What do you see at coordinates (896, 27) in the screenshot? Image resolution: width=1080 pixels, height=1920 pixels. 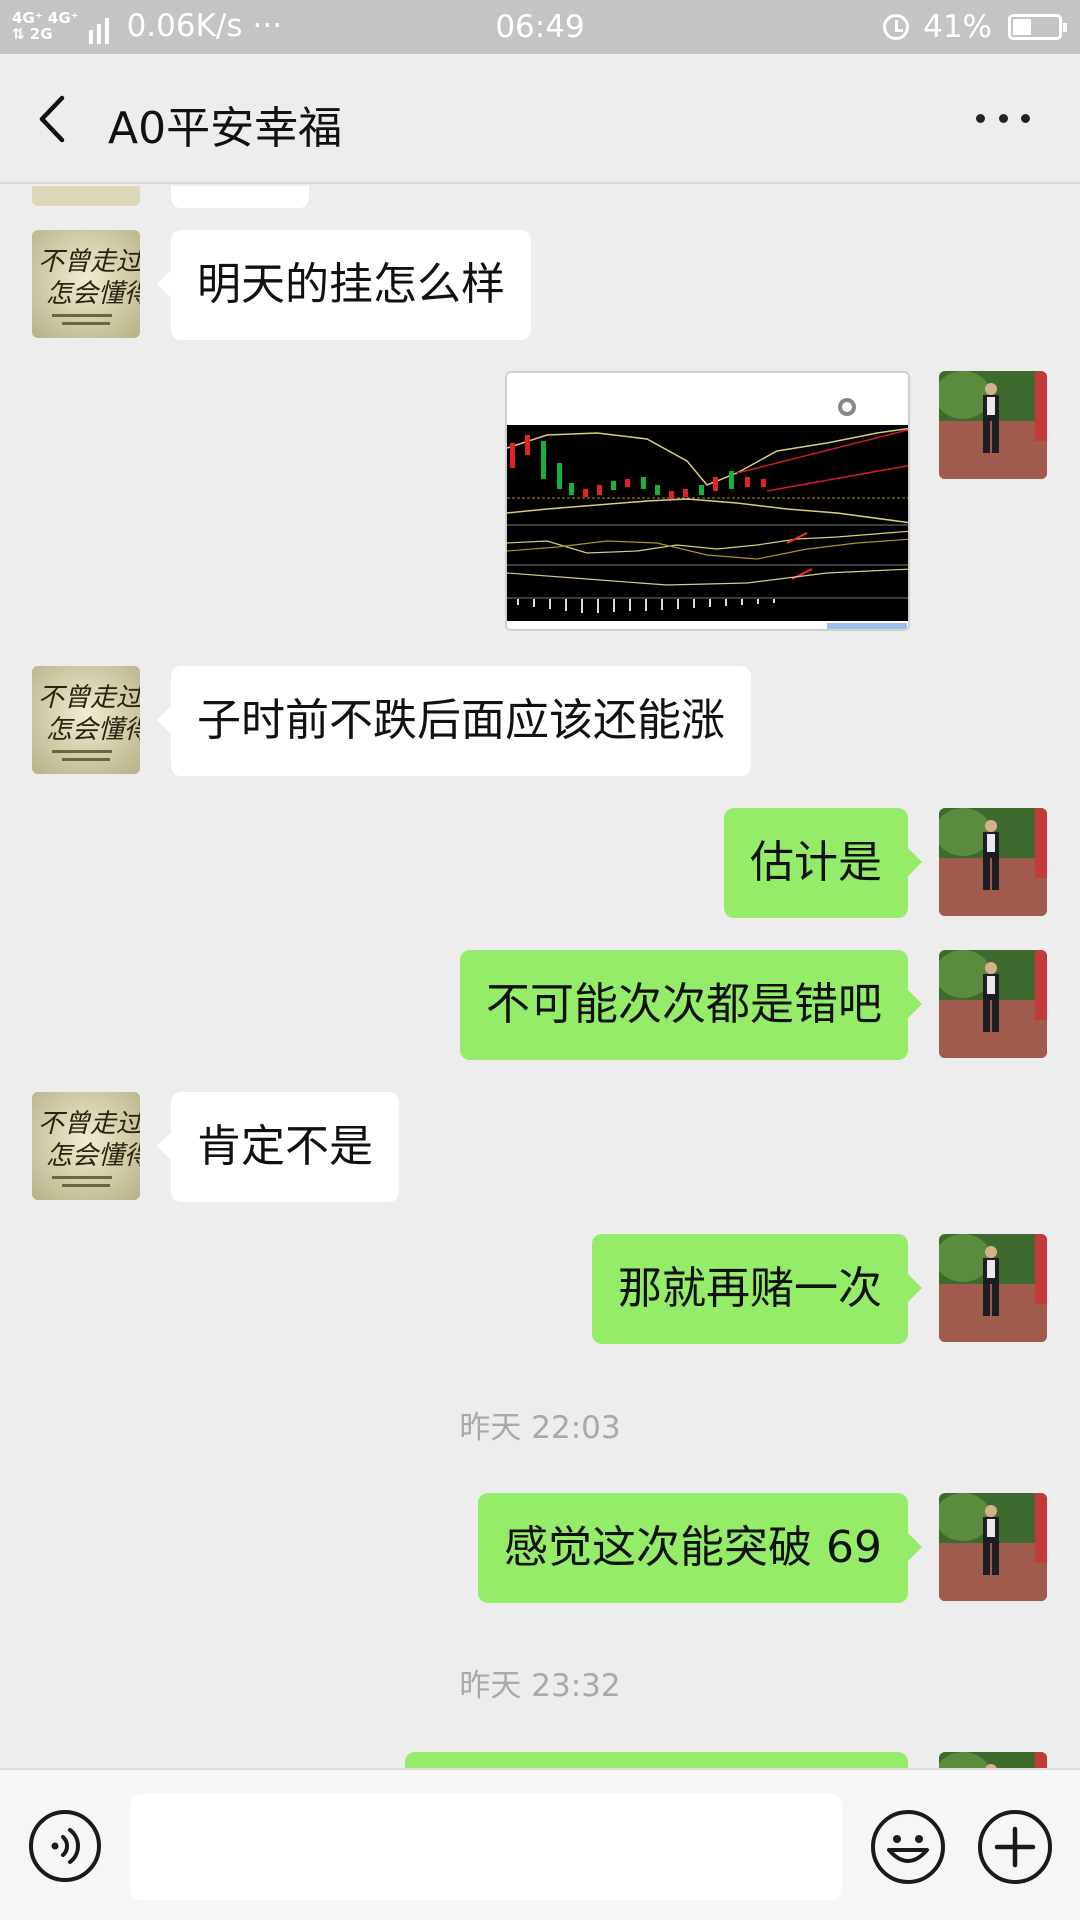 I see `alarm-icon` at bounding box center [896, 27].